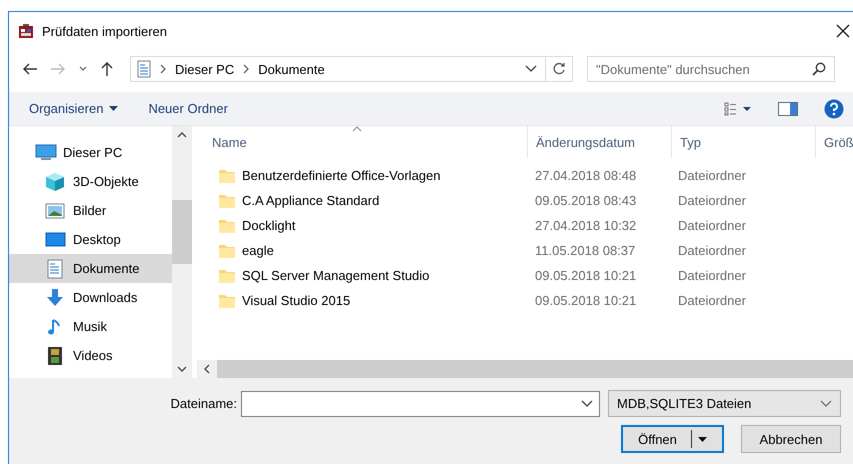 The height and width of the screenshot is (464, 853). I want to click on sidebar-item: Dokumente, so click(90, 268).